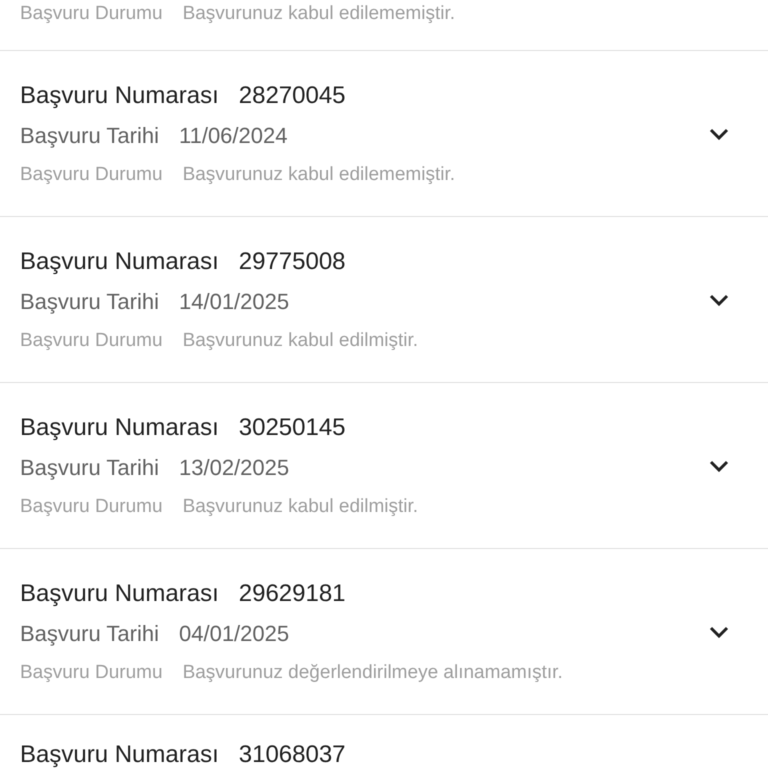  What do you see at coordinates (292, 427) in the screenshot?
I see `application-number: 30250145` at bounding box center [292, 427].